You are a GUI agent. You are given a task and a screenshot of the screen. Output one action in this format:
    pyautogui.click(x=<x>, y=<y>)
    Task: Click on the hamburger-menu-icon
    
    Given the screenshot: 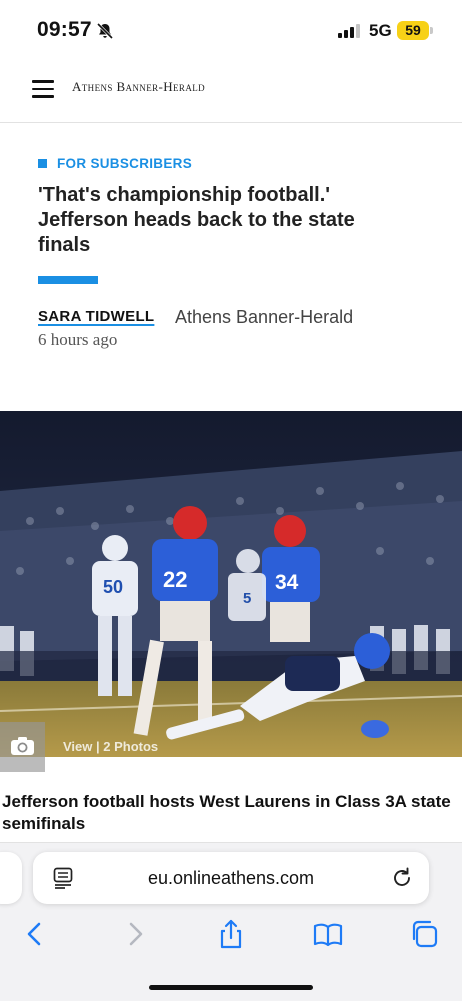 What is the action you would take?
    pyautogui.click(x=43, y=89)
    